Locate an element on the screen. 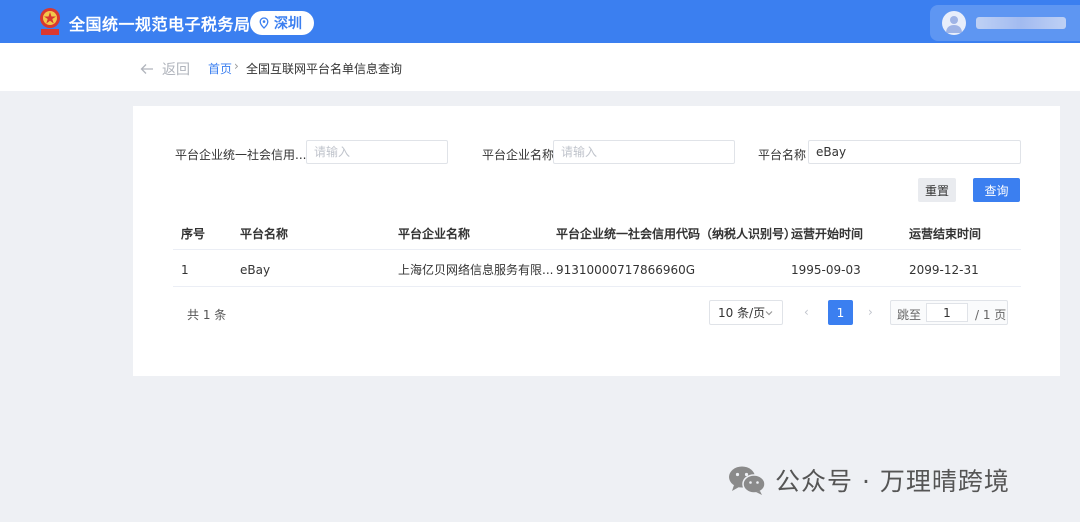 The image size is (1080, 522). jump-page-input is located at coordinates (947, 312).